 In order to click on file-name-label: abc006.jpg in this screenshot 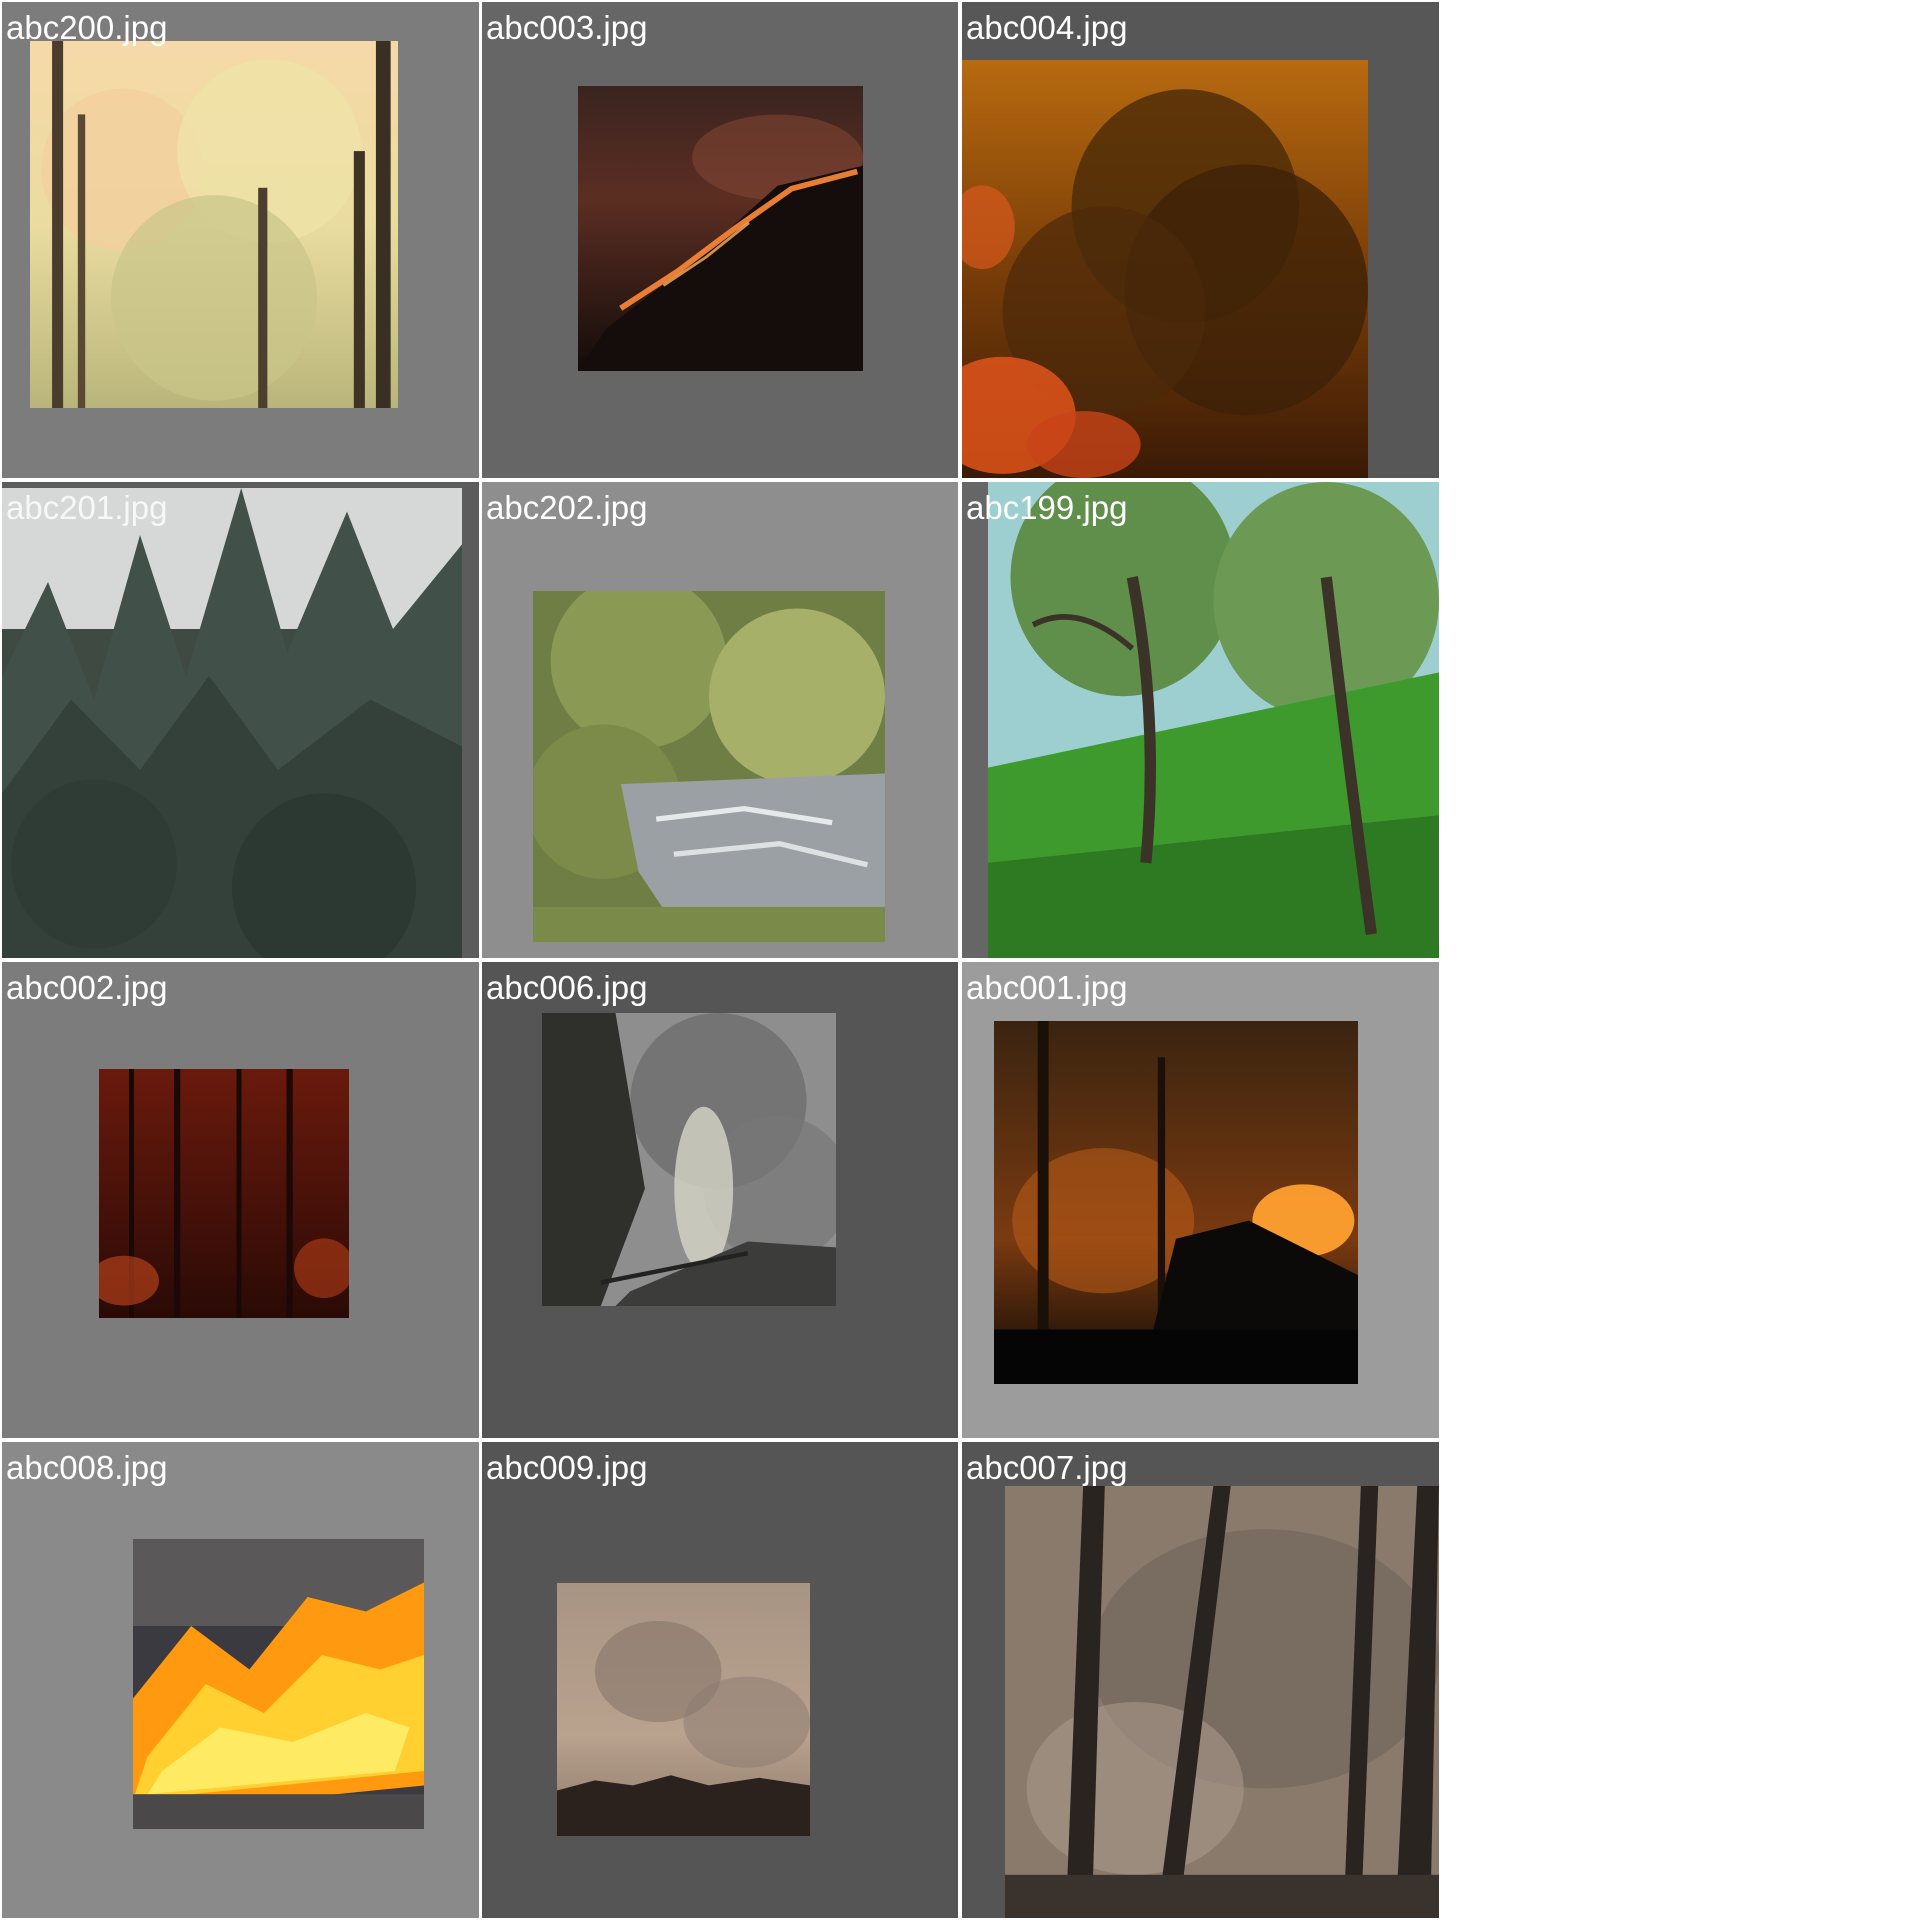, I will do `click(567, 987)`.